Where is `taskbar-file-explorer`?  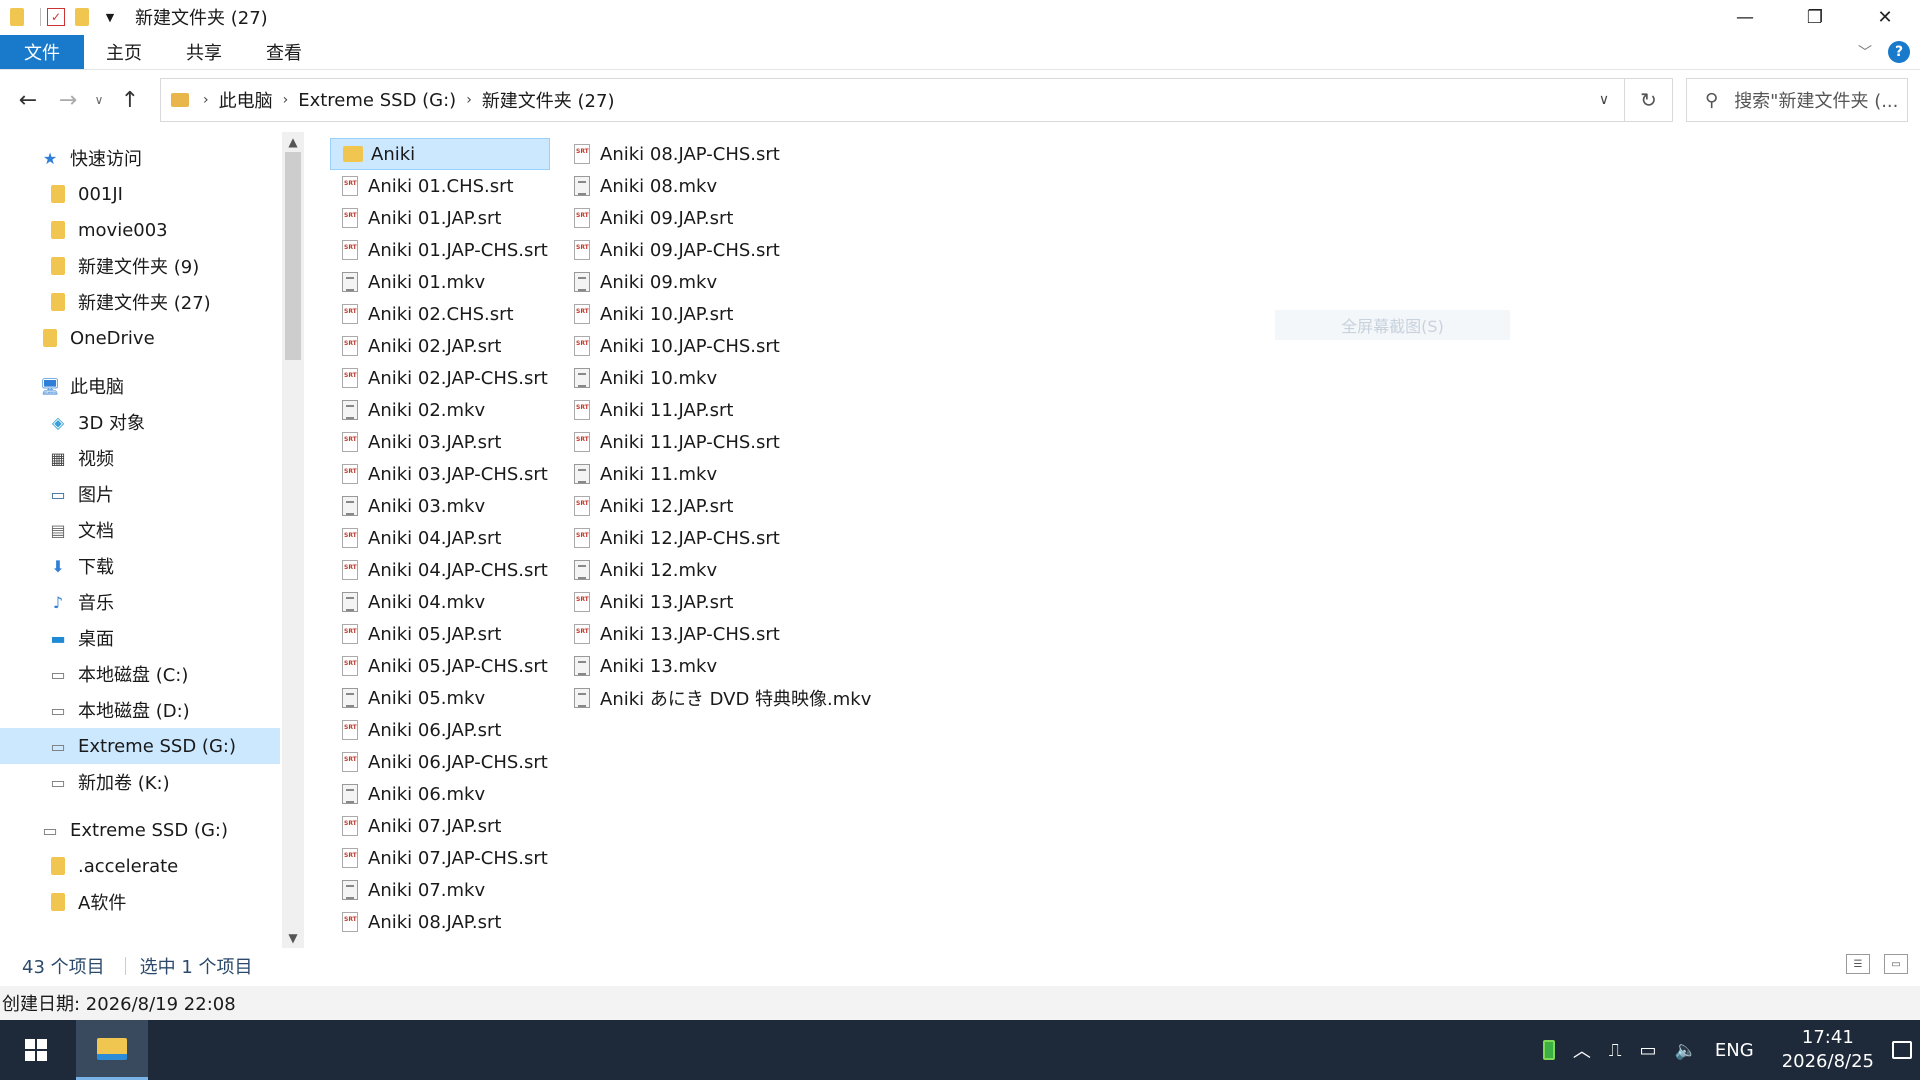
taskbar-file-explorer is located at coordinates (112, 1050).